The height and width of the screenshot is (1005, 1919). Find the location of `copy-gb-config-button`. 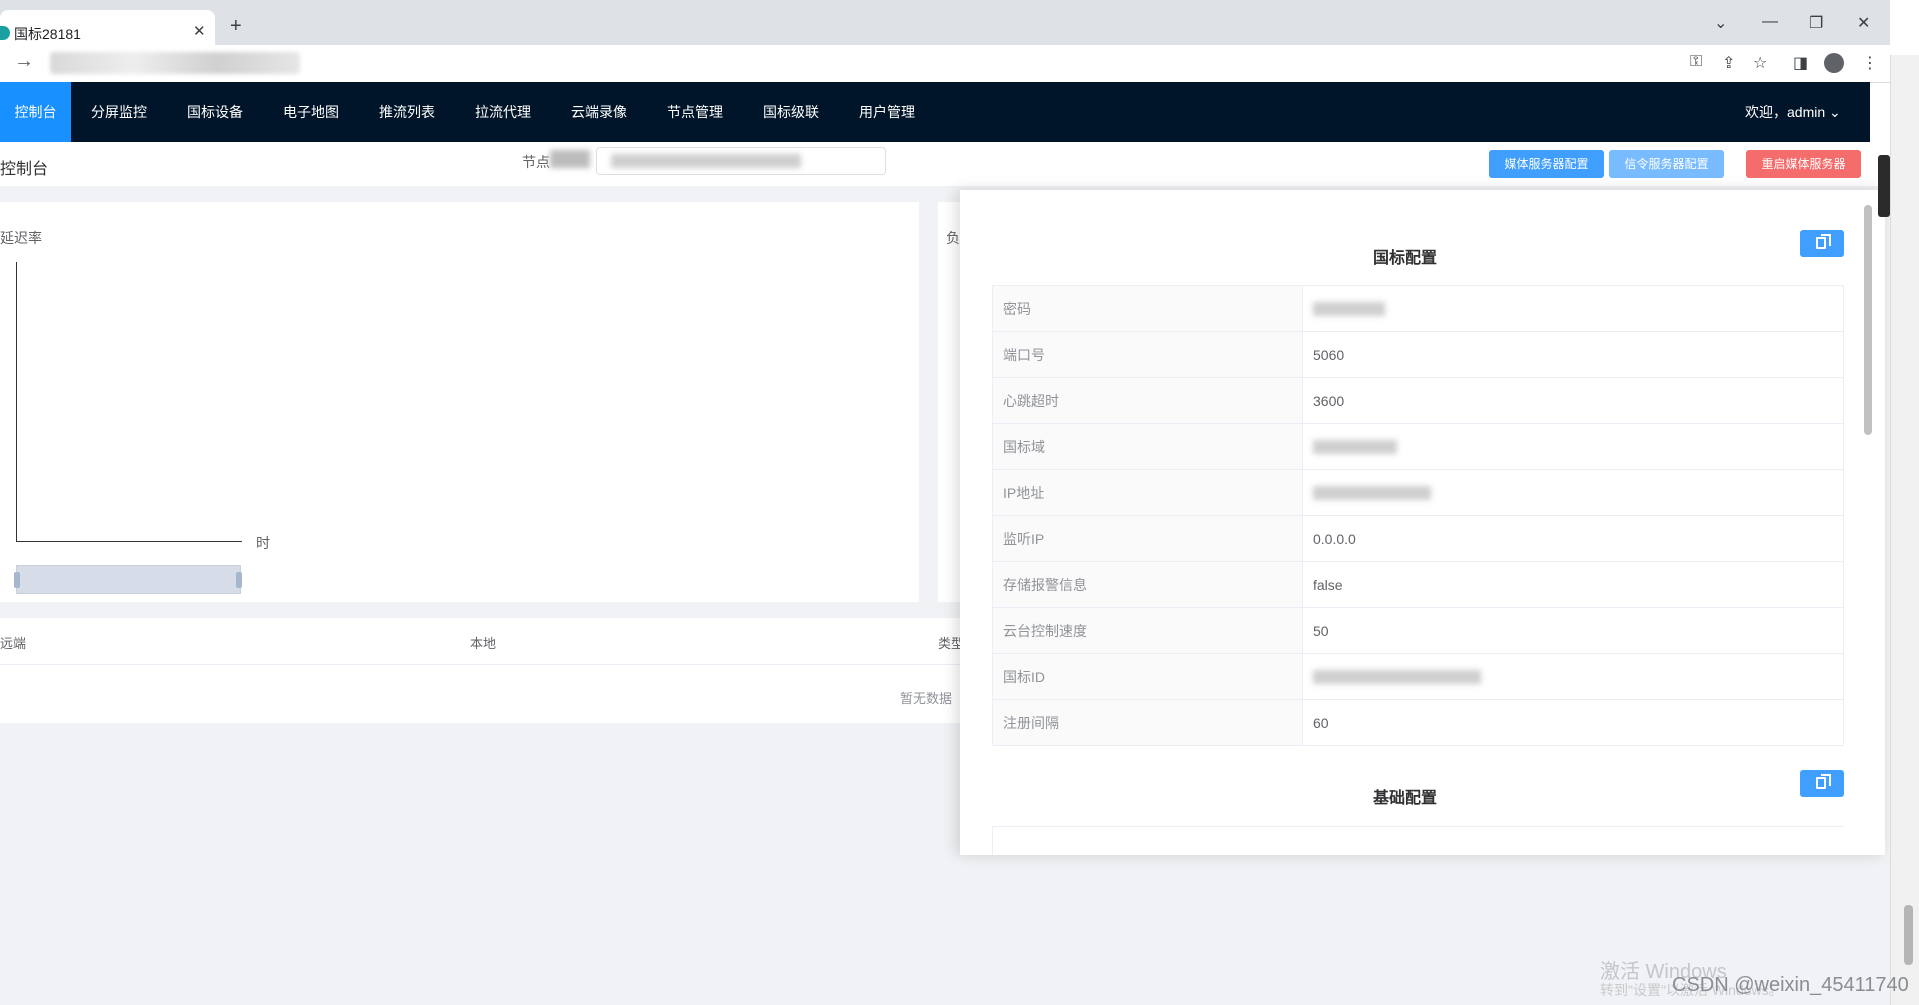

copy-gb-config-button is located at coordinates (1822, 243).